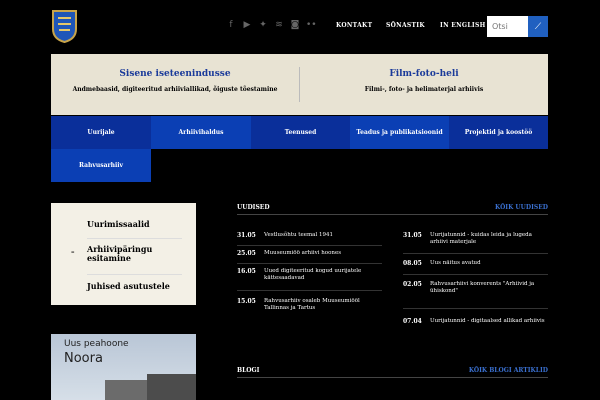  Describe the element at coordinates (392, 209) in the screenshot. I see `news-header: Uudised Kõik uudised` at that location.